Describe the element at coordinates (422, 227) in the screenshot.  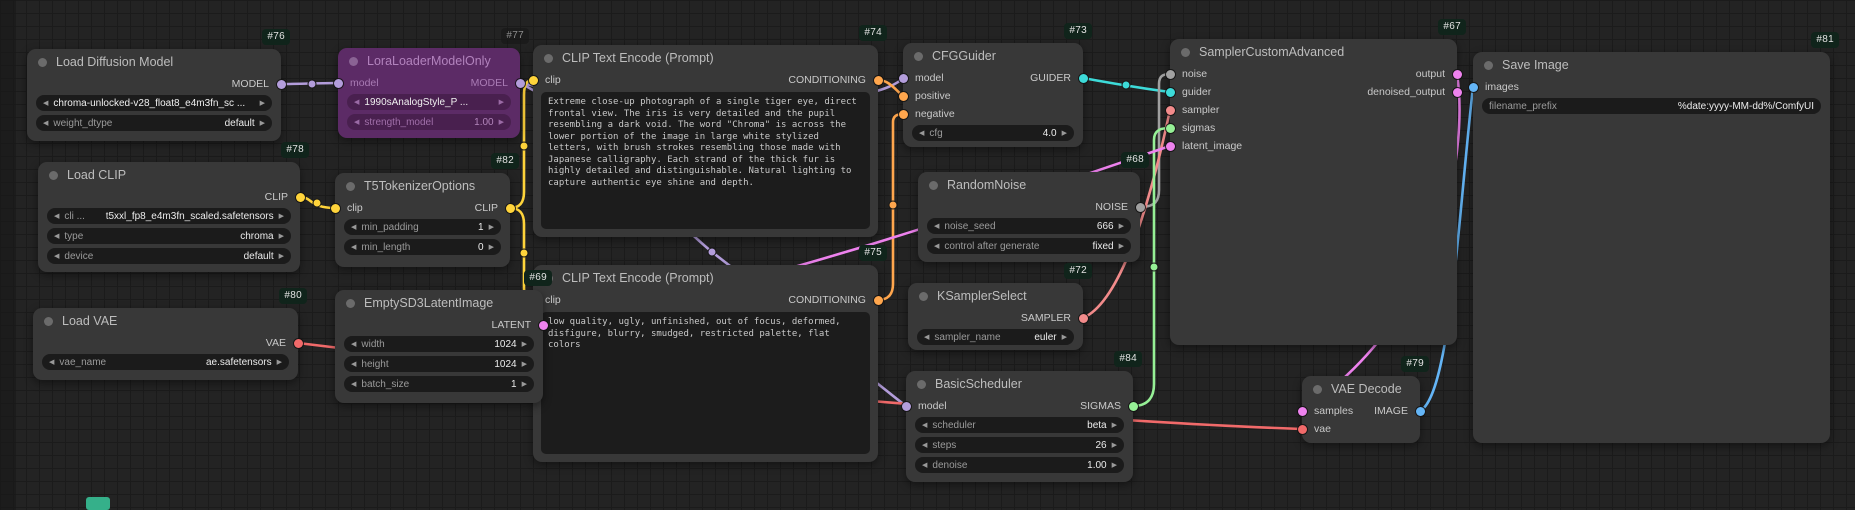
I see `widget-min-padding: ◀ min_padding 1 ▶` at that location.